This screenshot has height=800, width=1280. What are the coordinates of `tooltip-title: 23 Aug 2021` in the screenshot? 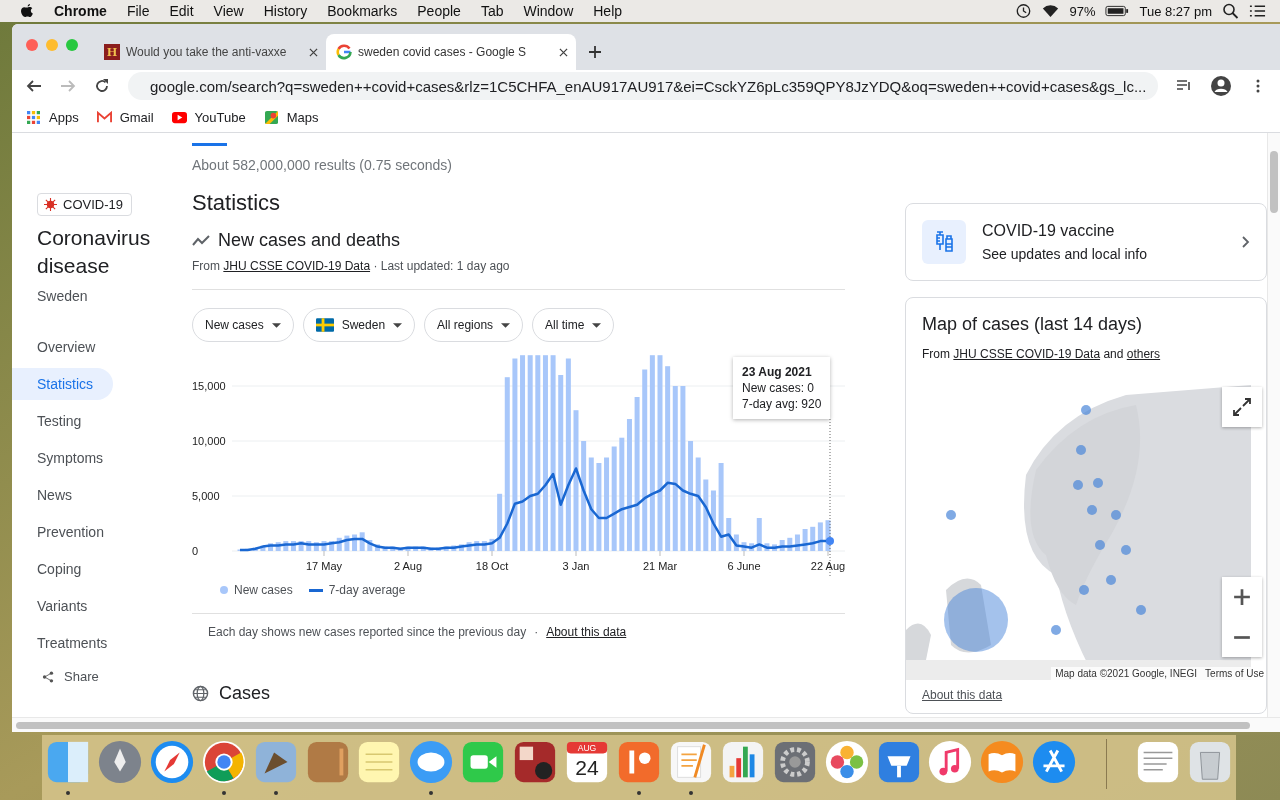 It's located at (777, 372).